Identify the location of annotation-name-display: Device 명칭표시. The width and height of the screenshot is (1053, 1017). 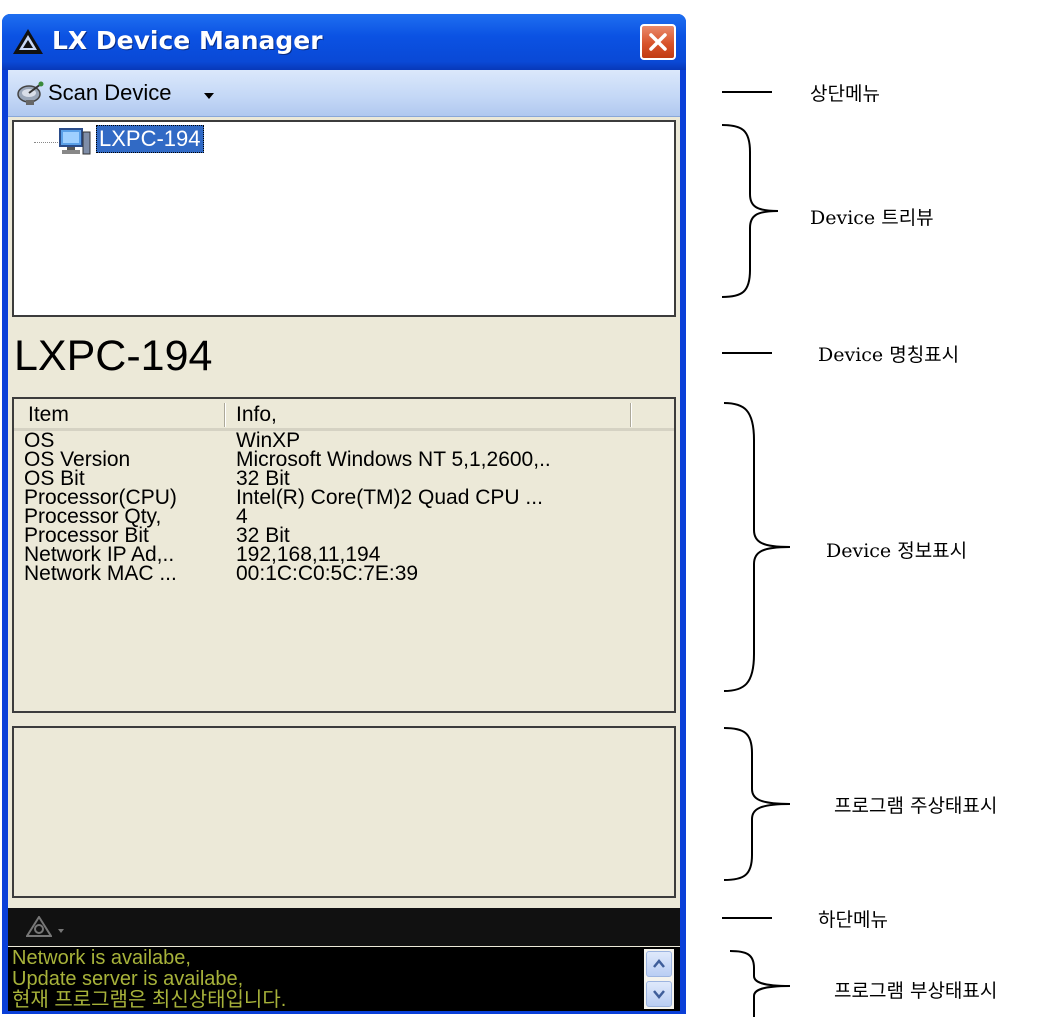
(889, 355).